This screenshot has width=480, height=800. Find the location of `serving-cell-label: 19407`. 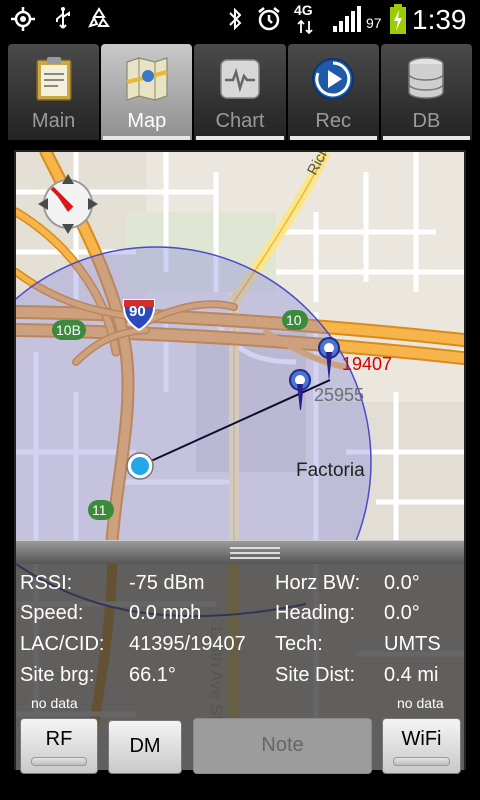

serving-cell-label: 19407 is located at coordinates (367, 364).